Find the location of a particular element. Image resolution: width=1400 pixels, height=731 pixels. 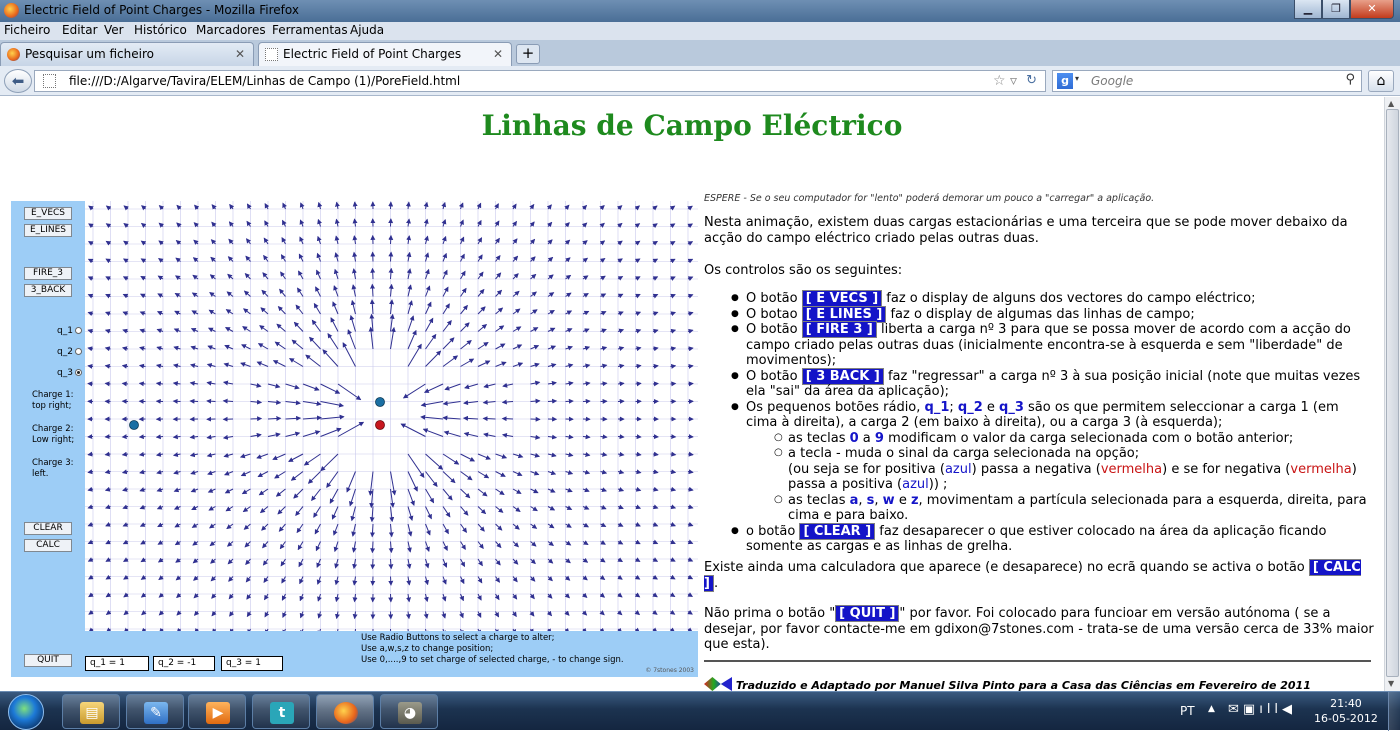

back-button: ⬅ is located at coordinates (18, 81).